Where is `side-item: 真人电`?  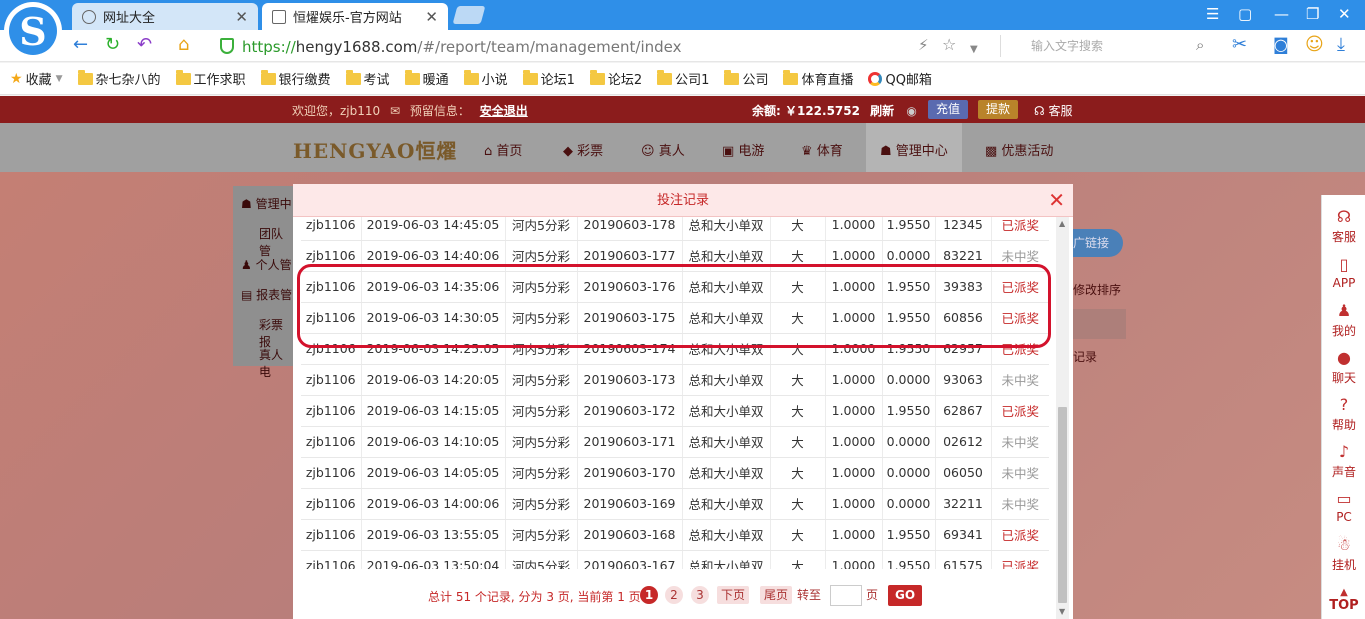 side-item: 真人电 is located at coordinates (276, 363).